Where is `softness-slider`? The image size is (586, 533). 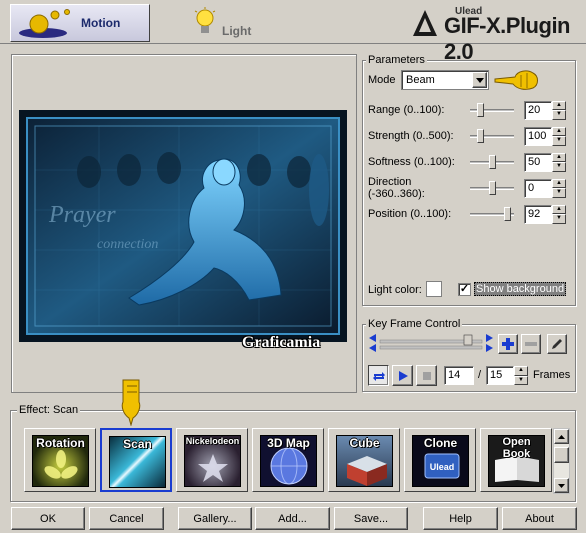
softness-slider is located at coordinates (492, 162).